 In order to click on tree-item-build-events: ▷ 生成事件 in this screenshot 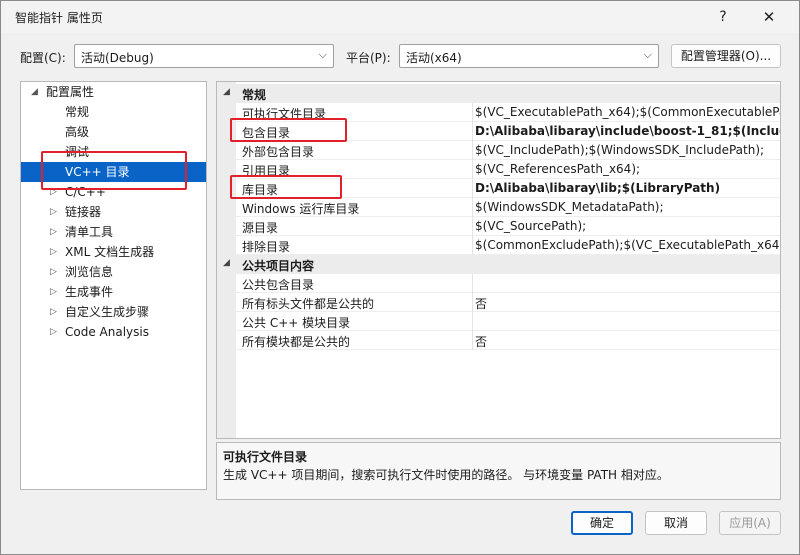, I will do `click(113, 292)`.